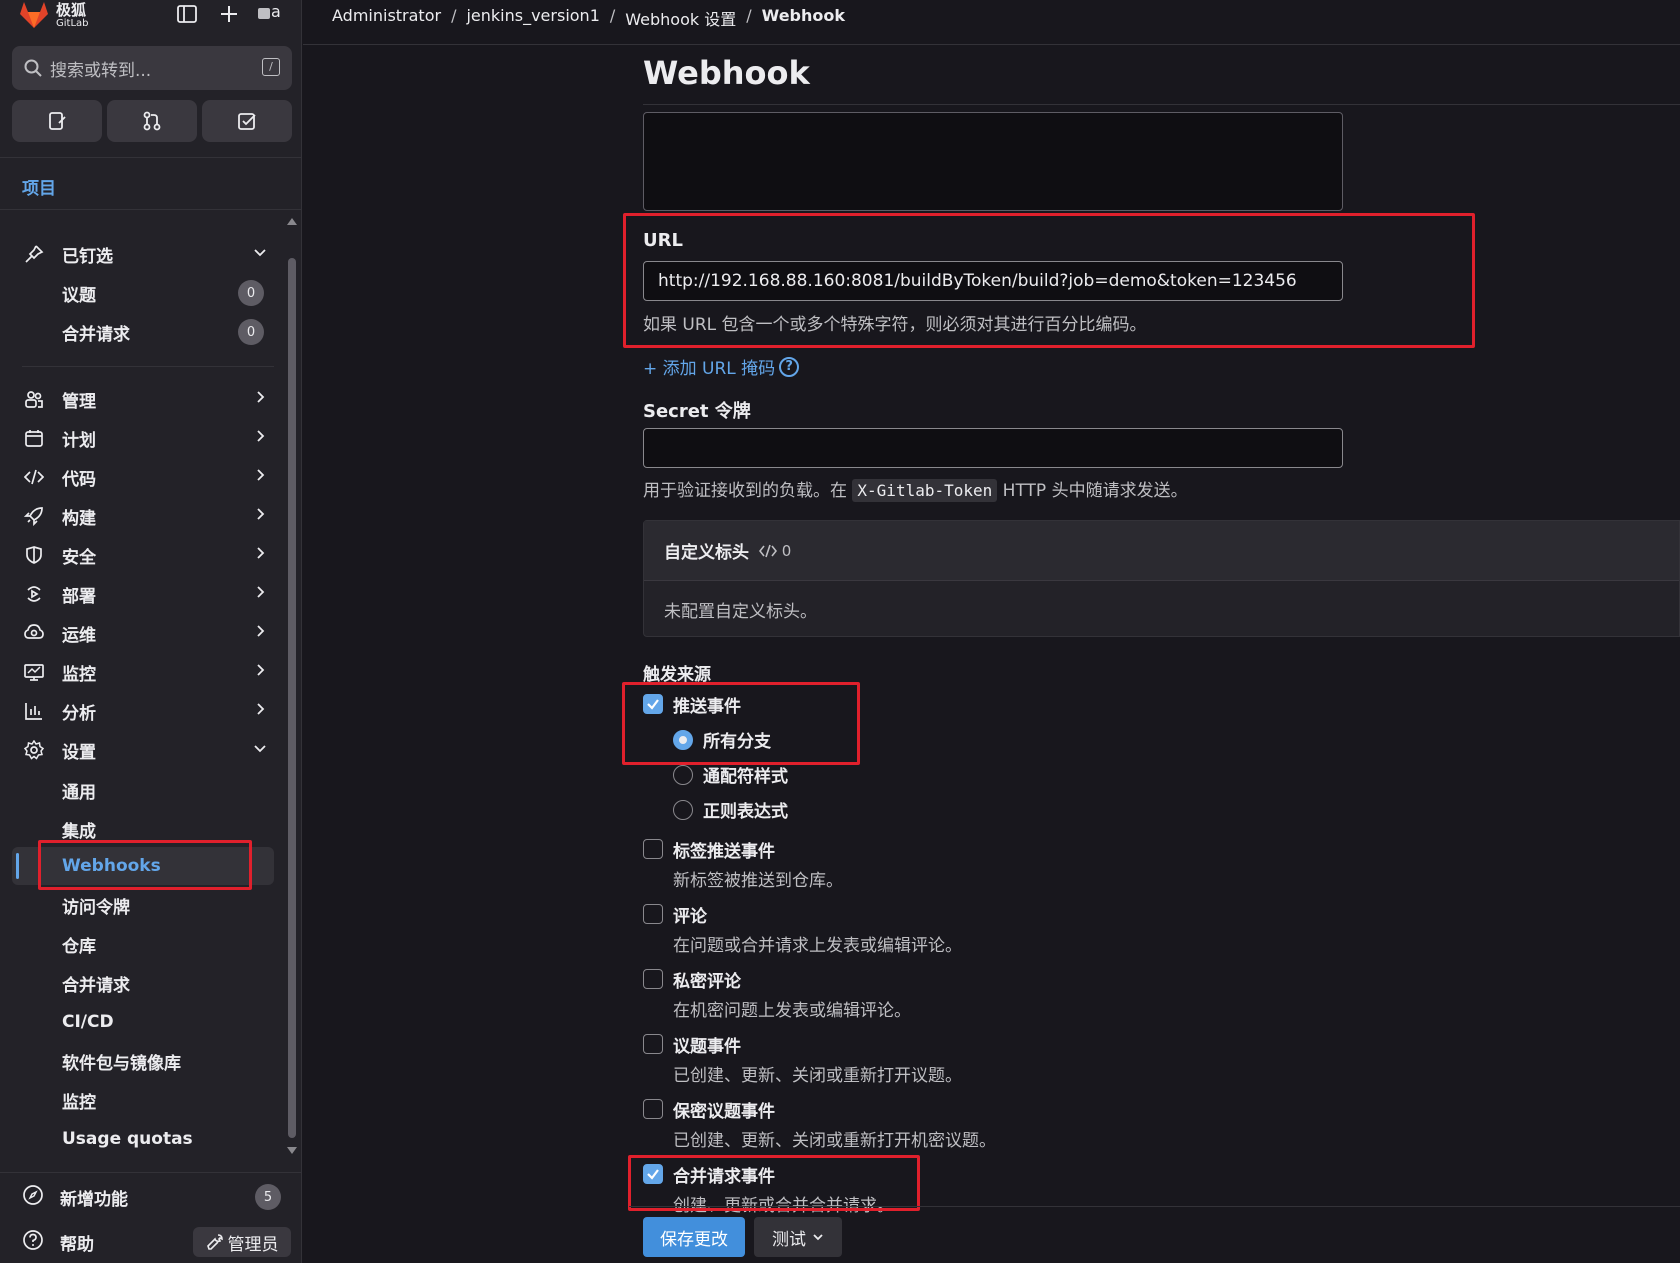 Image resolution: width=1680 pixels, height=1263 pixels. I want to click on sidebar-item-label: 监控, so click(79, 674).